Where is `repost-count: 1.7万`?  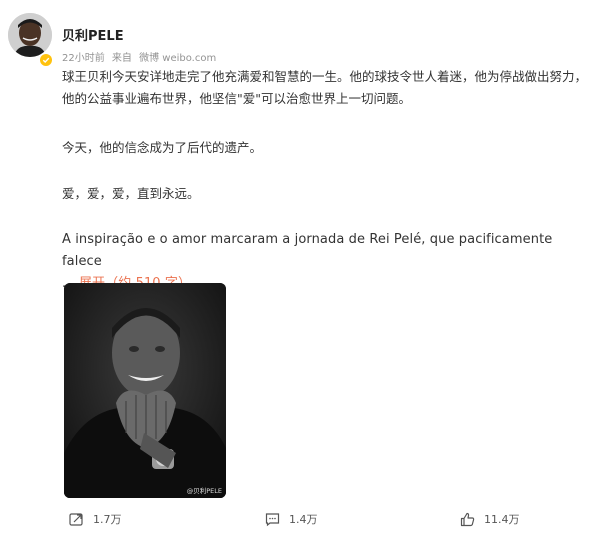
repost-count: 1.7万 is located at coordinates (107, 519).